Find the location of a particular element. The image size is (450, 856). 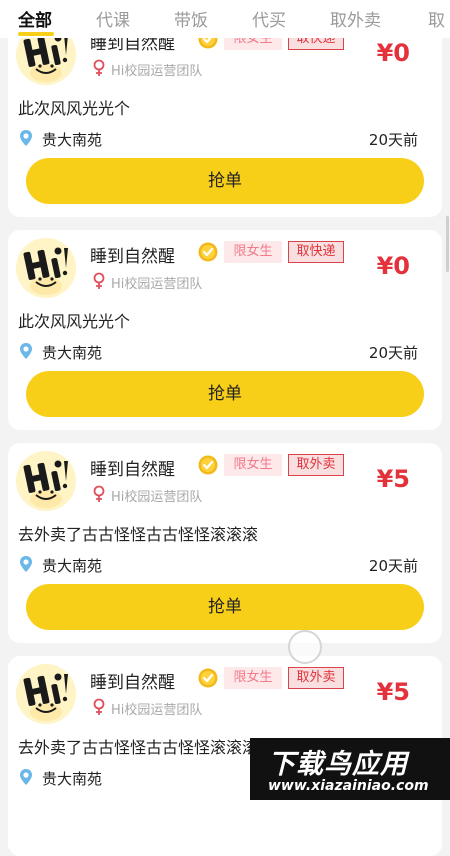

watermark-title: 下载鸟应用 is located at coordinates (338, 764).